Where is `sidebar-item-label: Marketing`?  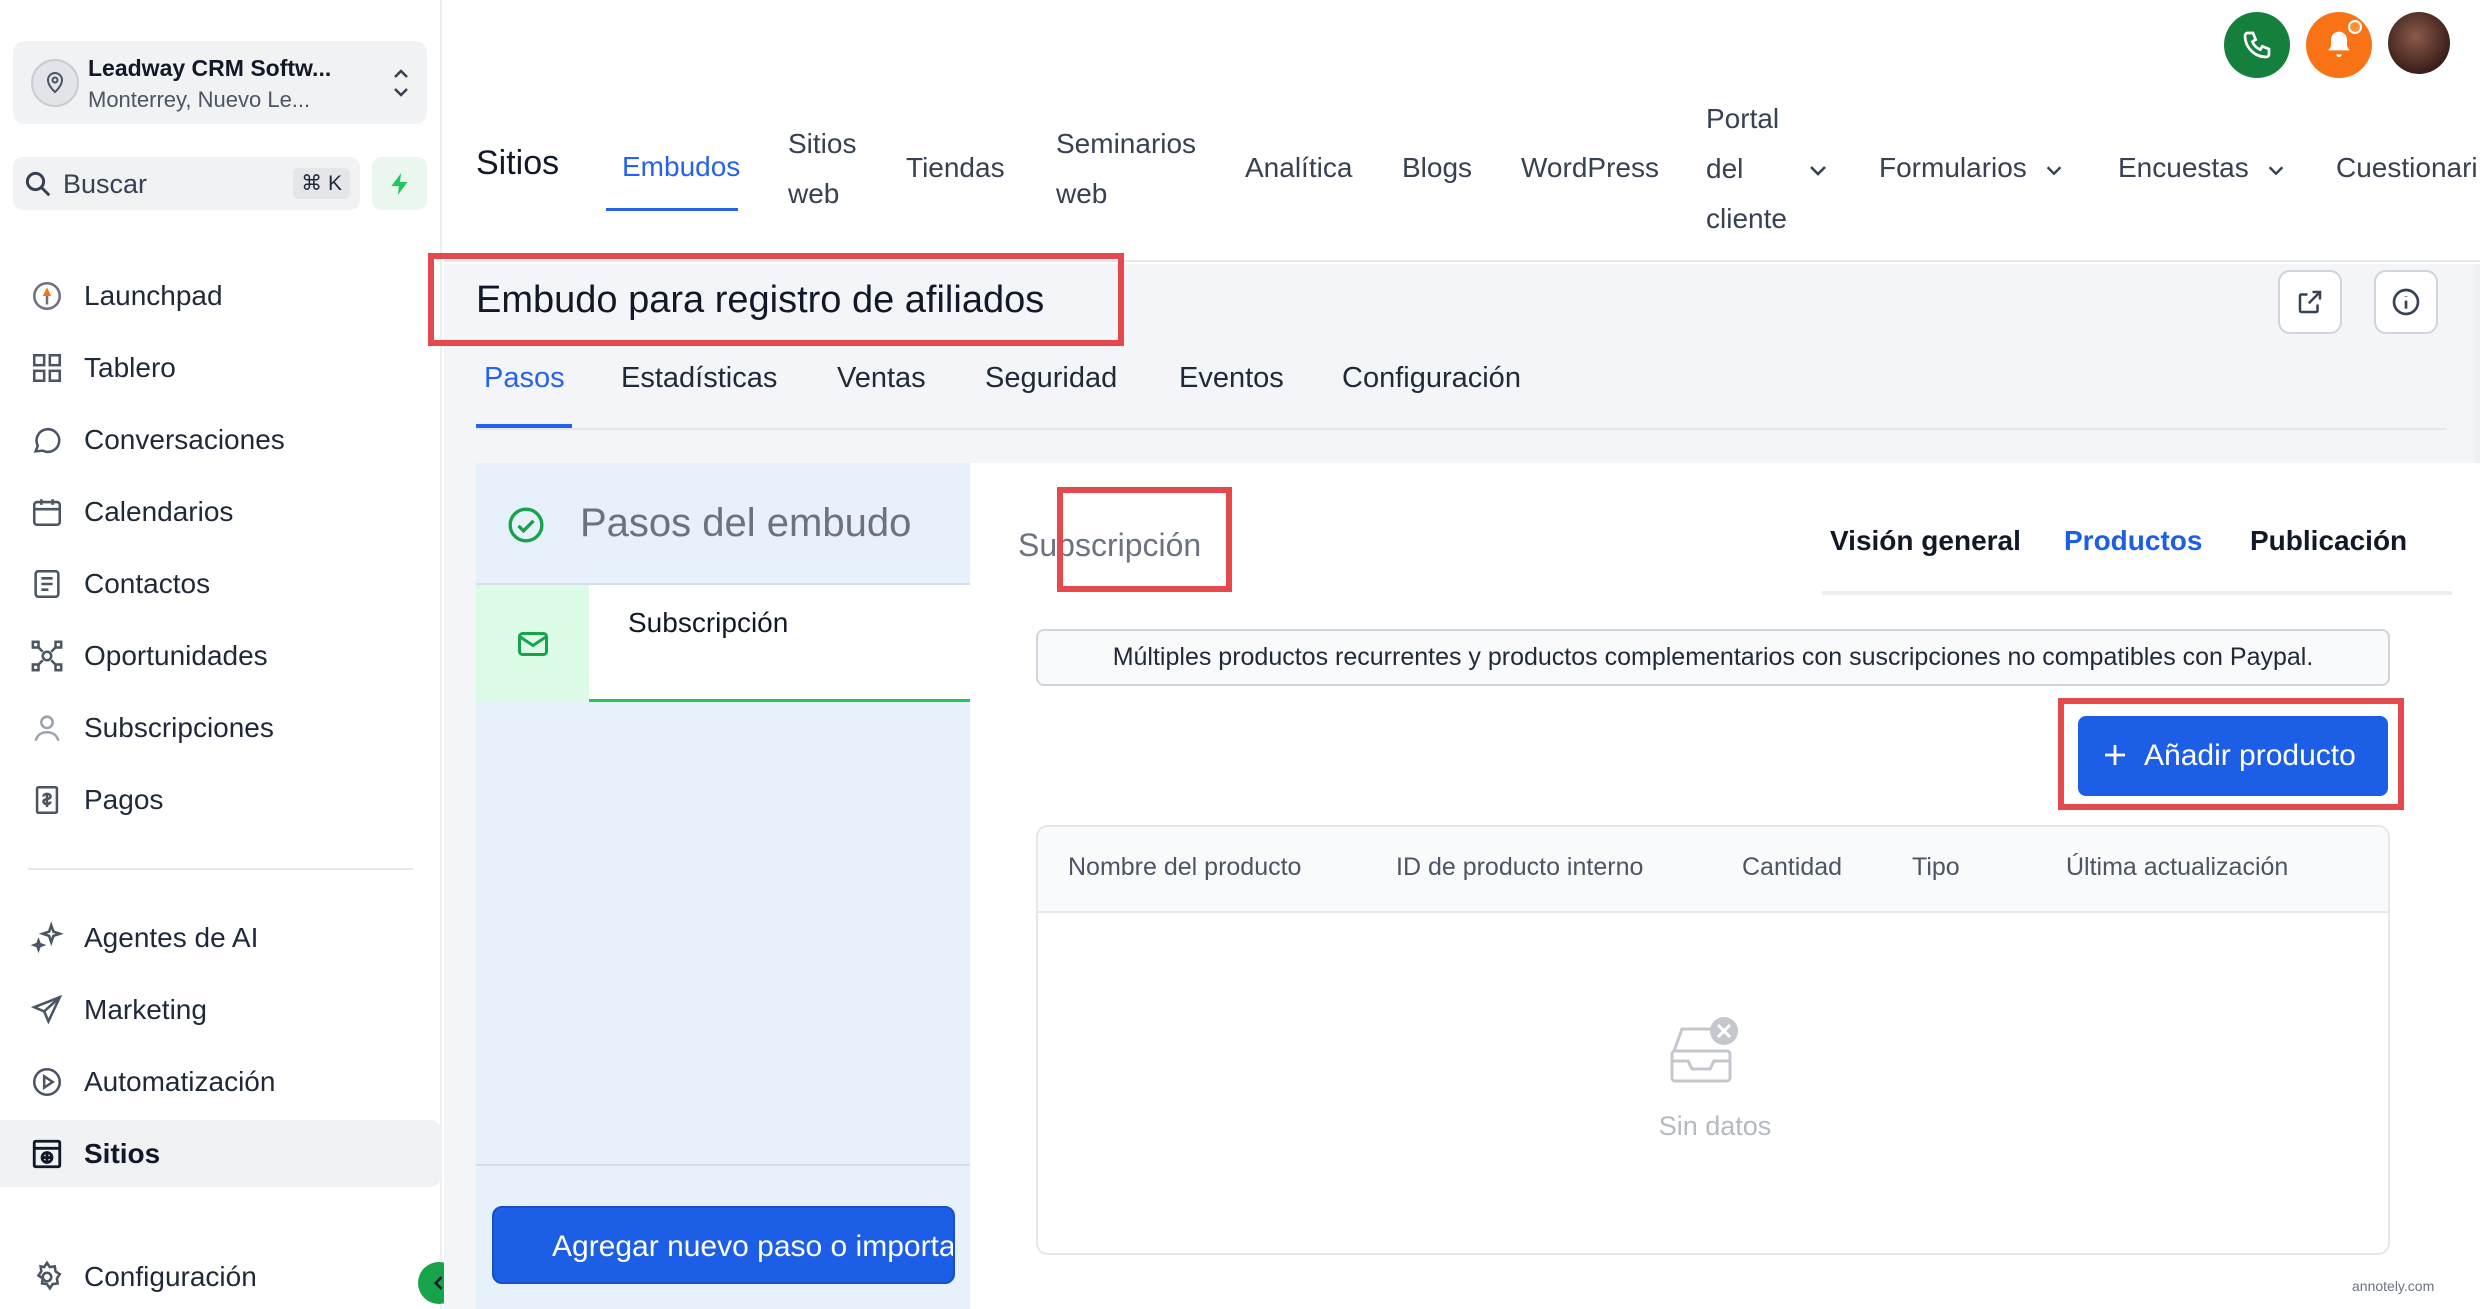 sidebar-item-label: Marketing is located at coordinates (145, 1009).